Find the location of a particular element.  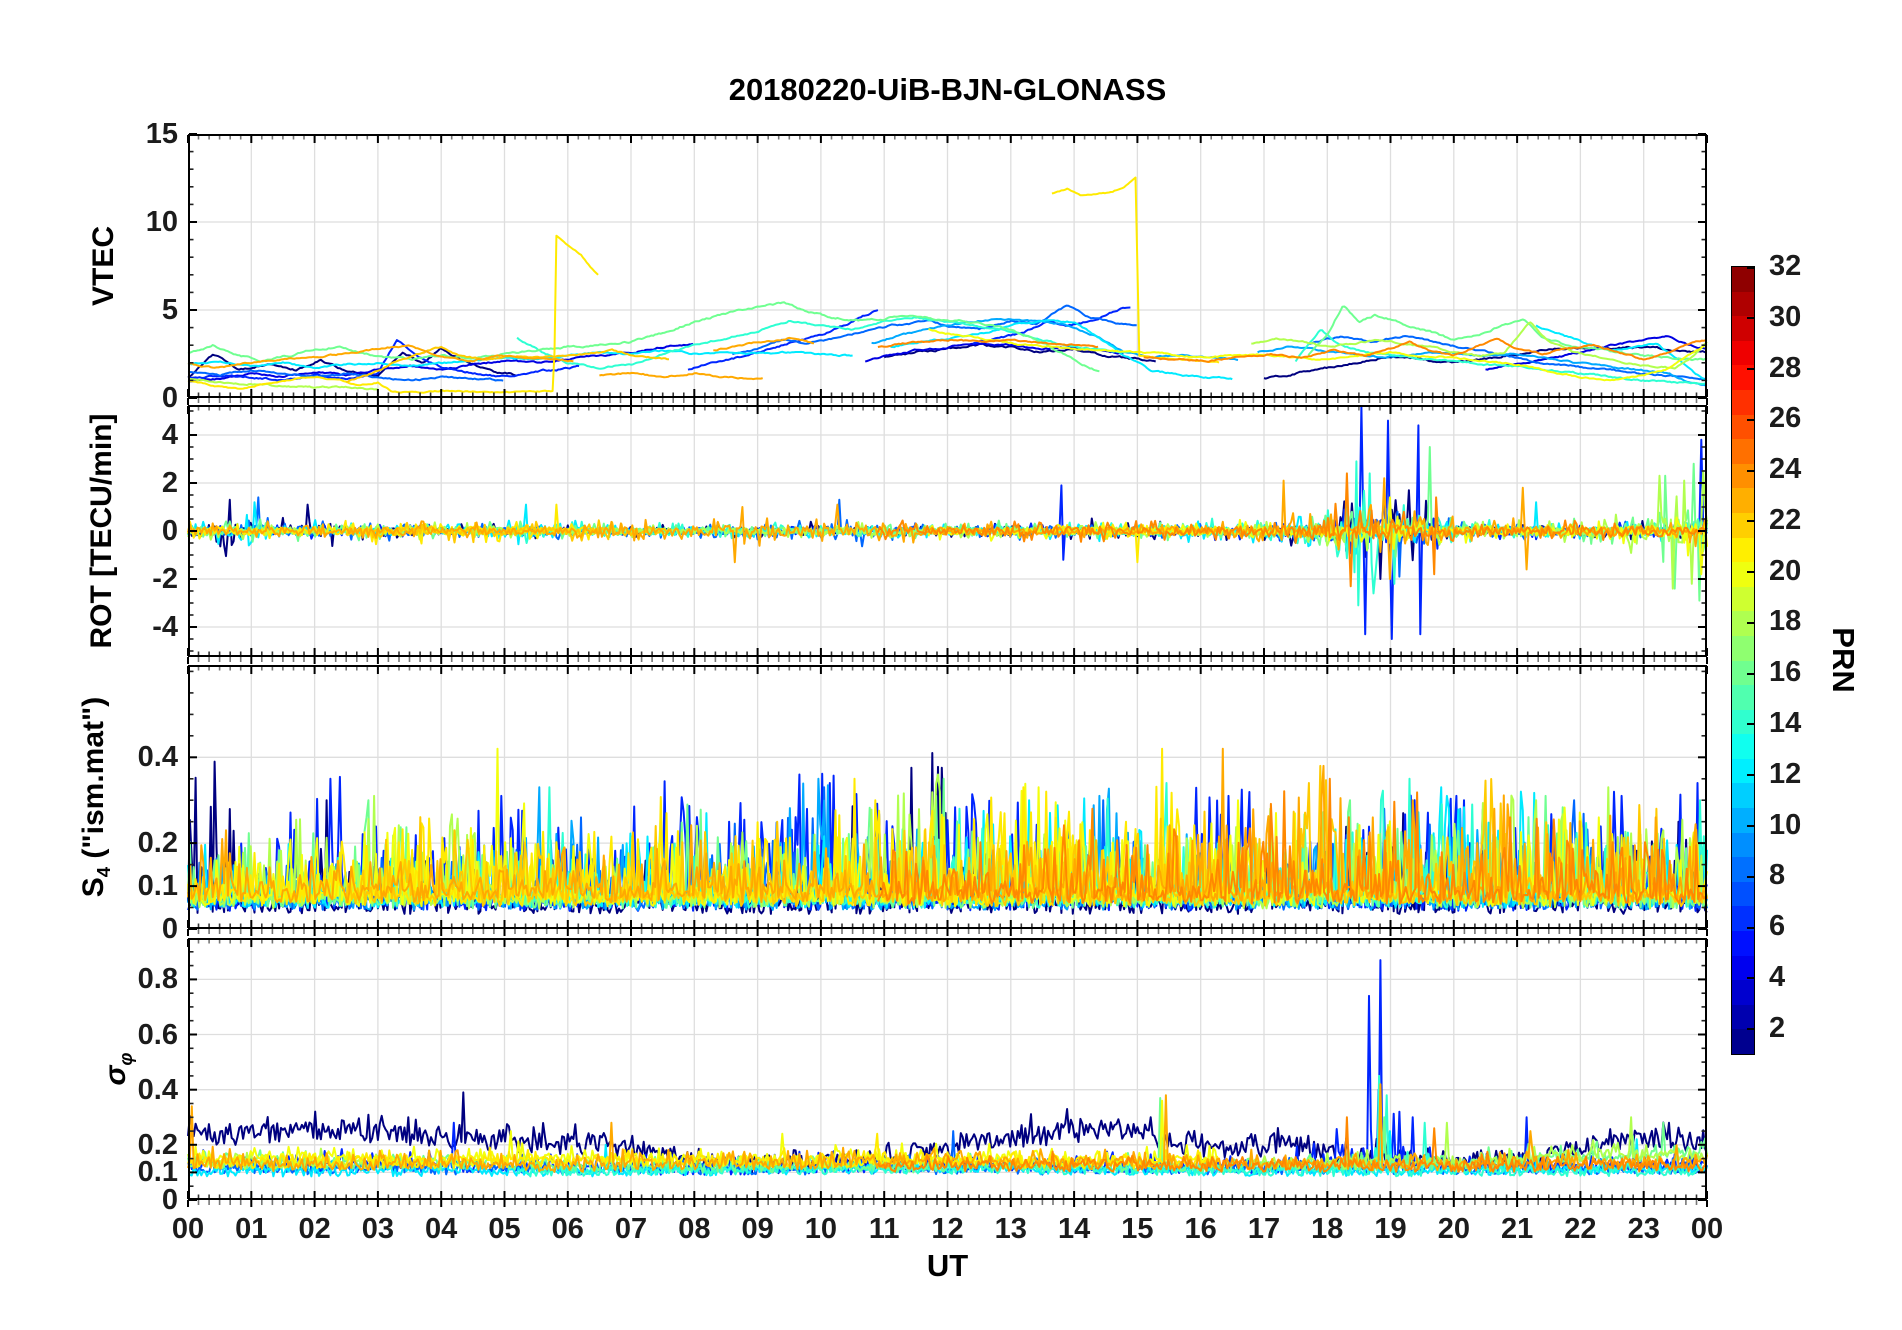

x-tick-label: 22 is located at coordinates (1580, 1229).